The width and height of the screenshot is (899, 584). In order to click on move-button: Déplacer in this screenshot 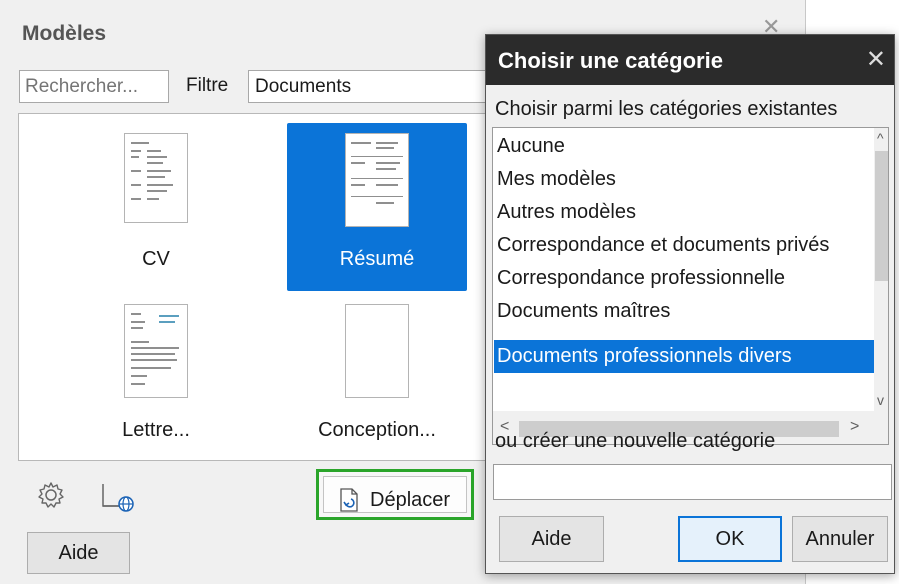, I will do `click(395, 494)`.